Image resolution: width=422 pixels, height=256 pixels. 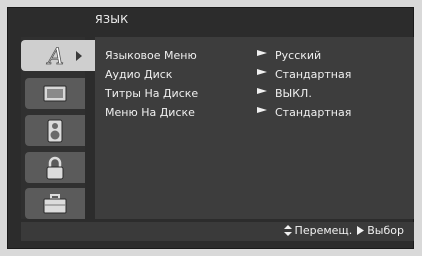 I want to click on menu-title: ЯЗЫК, so click(x=112, y=19).